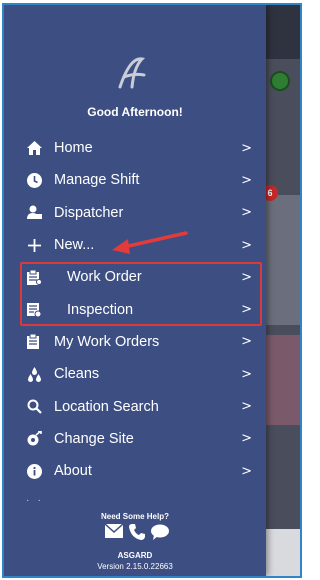 This screenshot has width=320, height=580. What do you see at coordinates (114, 531) in the screenshot?
I see `email-icon` at bounding box center [114, 531].